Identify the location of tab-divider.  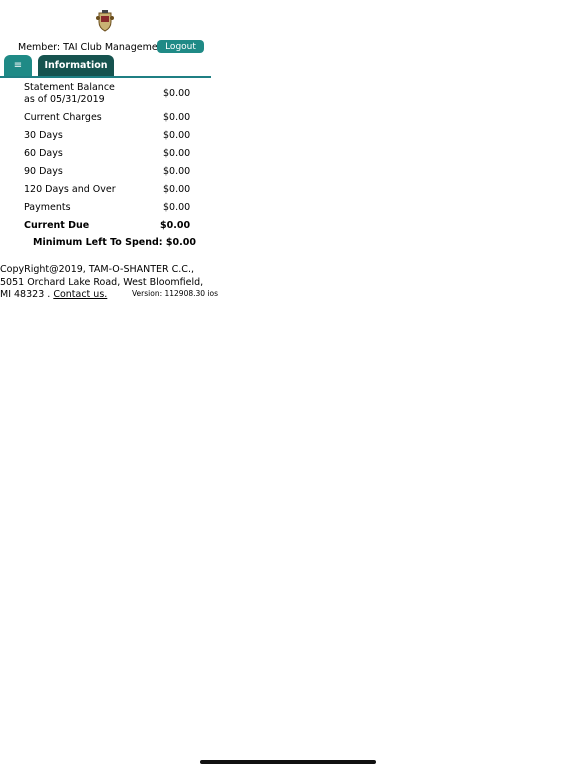
(105, 77).